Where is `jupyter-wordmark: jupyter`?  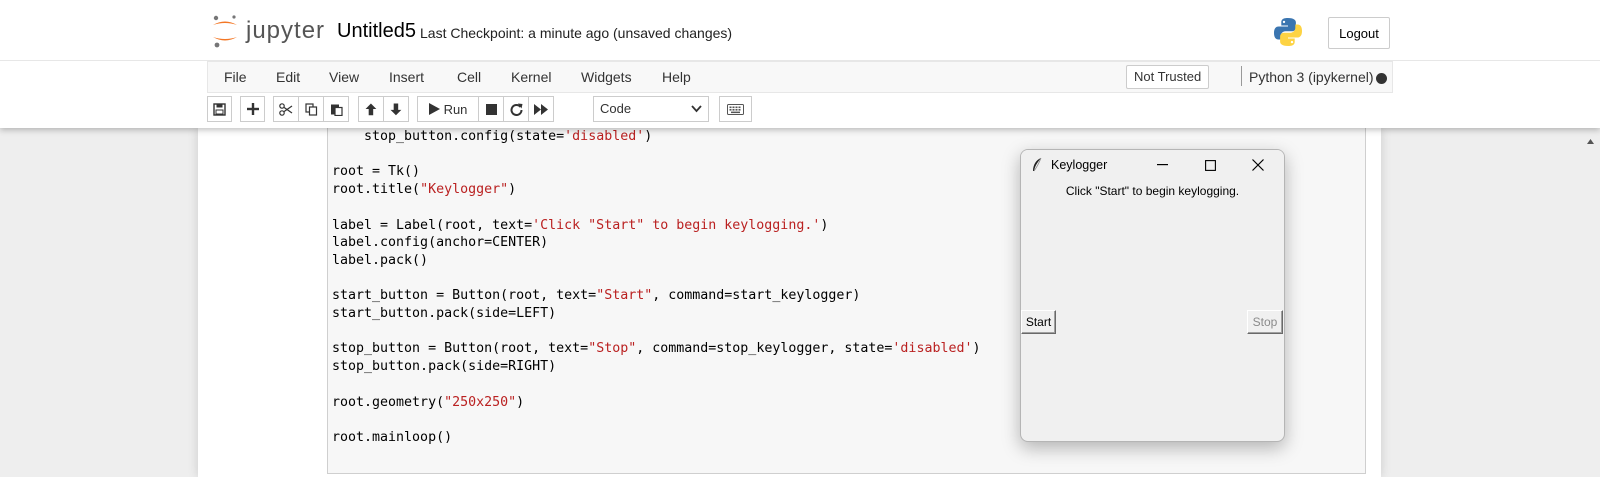
jupyter-wordmark: jupyter is located at coordinates (286, 30).